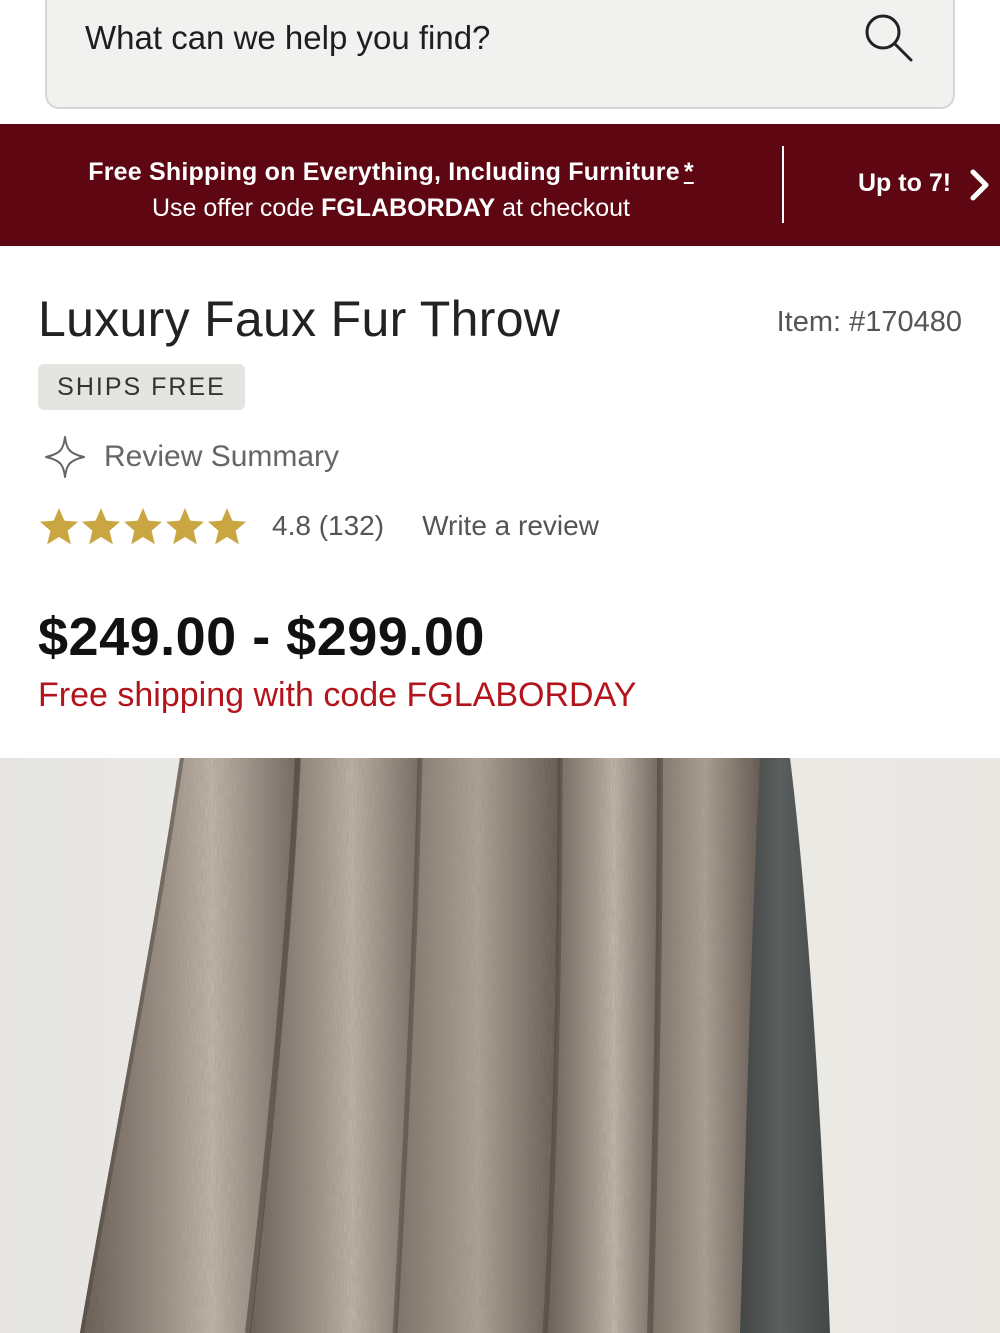 The height and width of the screenshot is (1333, 1000). Describe the element at coordinates (408, 208) in the screenshot. I see `promo-code: FGLABORDAY` at that location.